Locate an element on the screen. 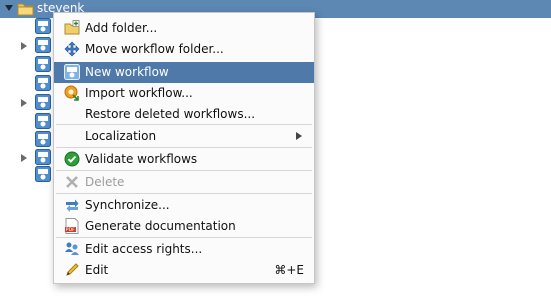 This screenshot has width=551, height=306. submenu-arrow-icon is located at coordinates (299, 136).